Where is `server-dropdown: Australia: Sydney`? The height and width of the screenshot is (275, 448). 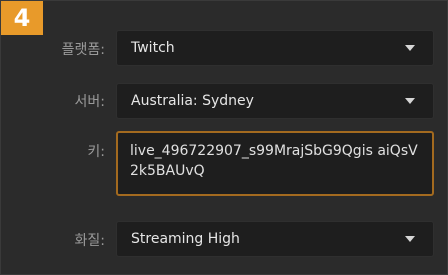 server-dropdown: Australia: Sydney is located at coordinates (275, 101).